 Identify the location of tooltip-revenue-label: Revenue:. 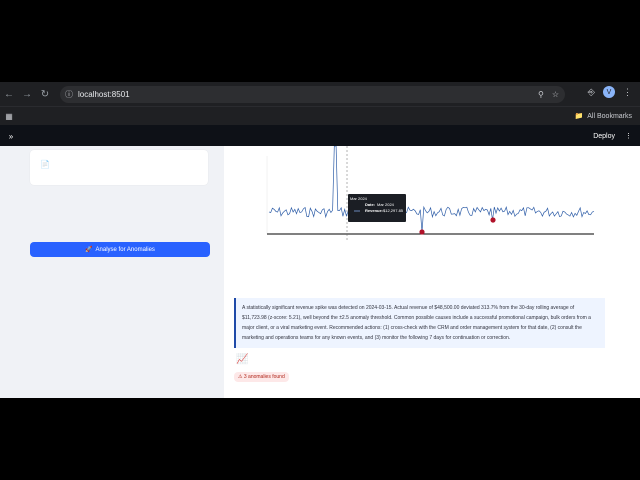
(374, 210).